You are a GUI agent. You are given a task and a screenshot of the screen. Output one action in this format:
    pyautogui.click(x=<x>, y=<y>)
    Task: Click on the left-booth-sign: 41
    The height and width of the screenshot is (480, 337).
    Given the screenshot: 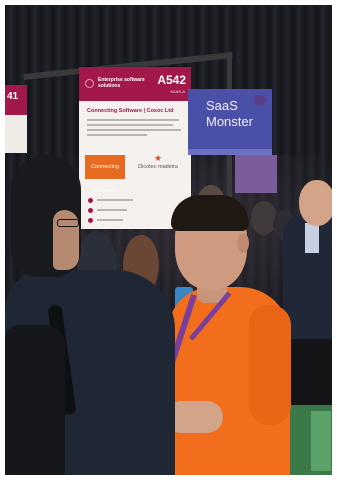 What is the action you would take?
    pyautogui.click(x=16, y=119)
    